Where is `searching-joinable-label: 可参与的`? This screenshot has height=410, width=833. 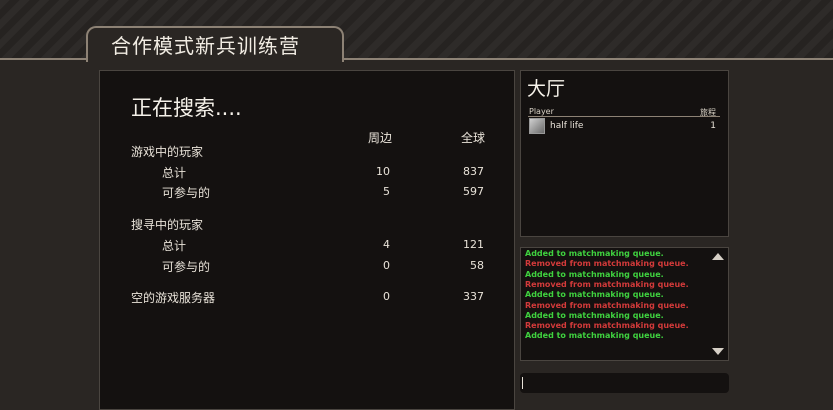 searching-joinable-label: 可参与的 is located at coordinates (186, 267).